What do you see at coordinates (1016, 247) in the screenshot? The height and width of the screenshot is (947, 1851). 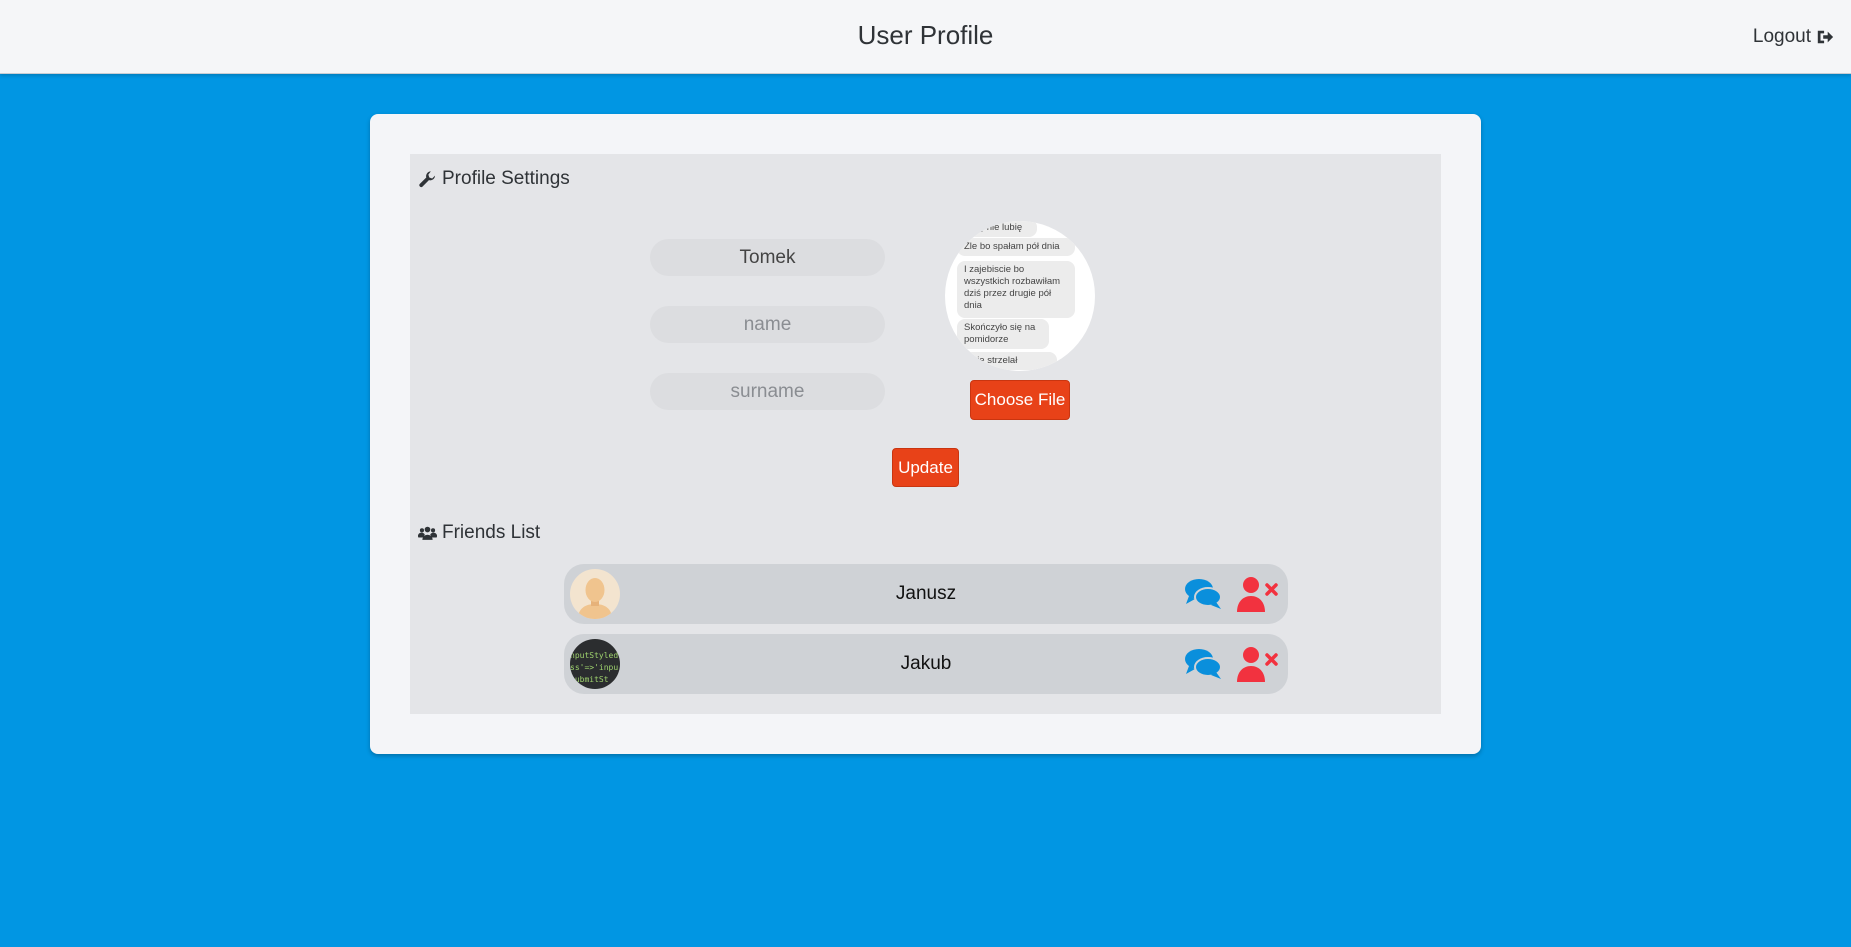 I see `avatar-image-text: Źle bo spałam pół dnia` at bounding box center [1016, 247].